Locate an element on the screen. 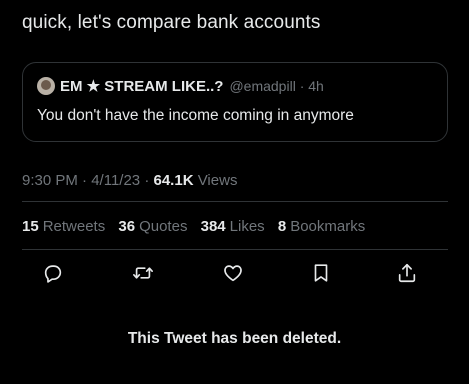 The width and height of the screenshot is (469, 384). avatar is located at coordinates (46, 86).